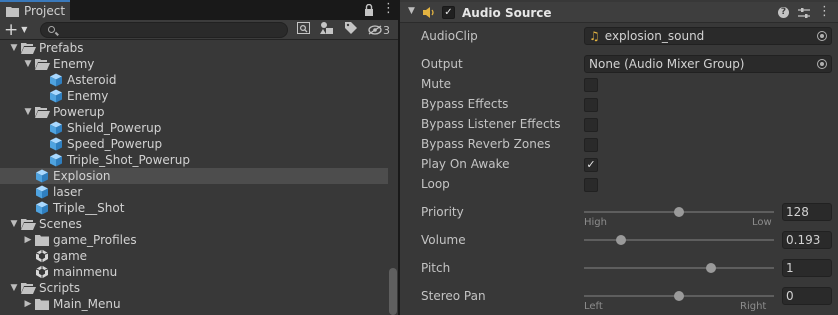 Image resolution: width=838 pixels, height=315 pixels. What do you see at coordinates (807, 212) in the screenshot?
I see `slider-value-field: 128` at bounding box center [807, 212].